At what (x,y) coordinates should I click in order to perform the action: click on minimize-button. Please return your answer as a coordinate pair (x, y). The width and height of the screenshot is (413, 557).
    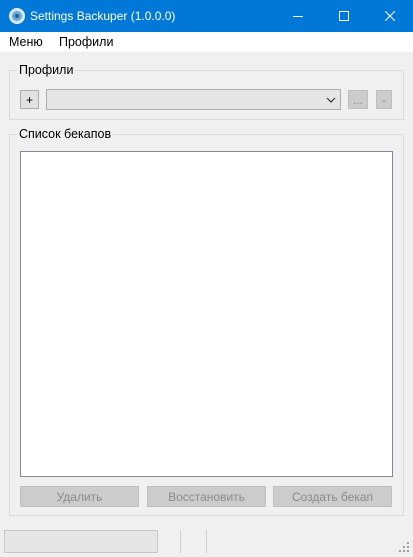
    Looking at the image, I should click on (298, 16).